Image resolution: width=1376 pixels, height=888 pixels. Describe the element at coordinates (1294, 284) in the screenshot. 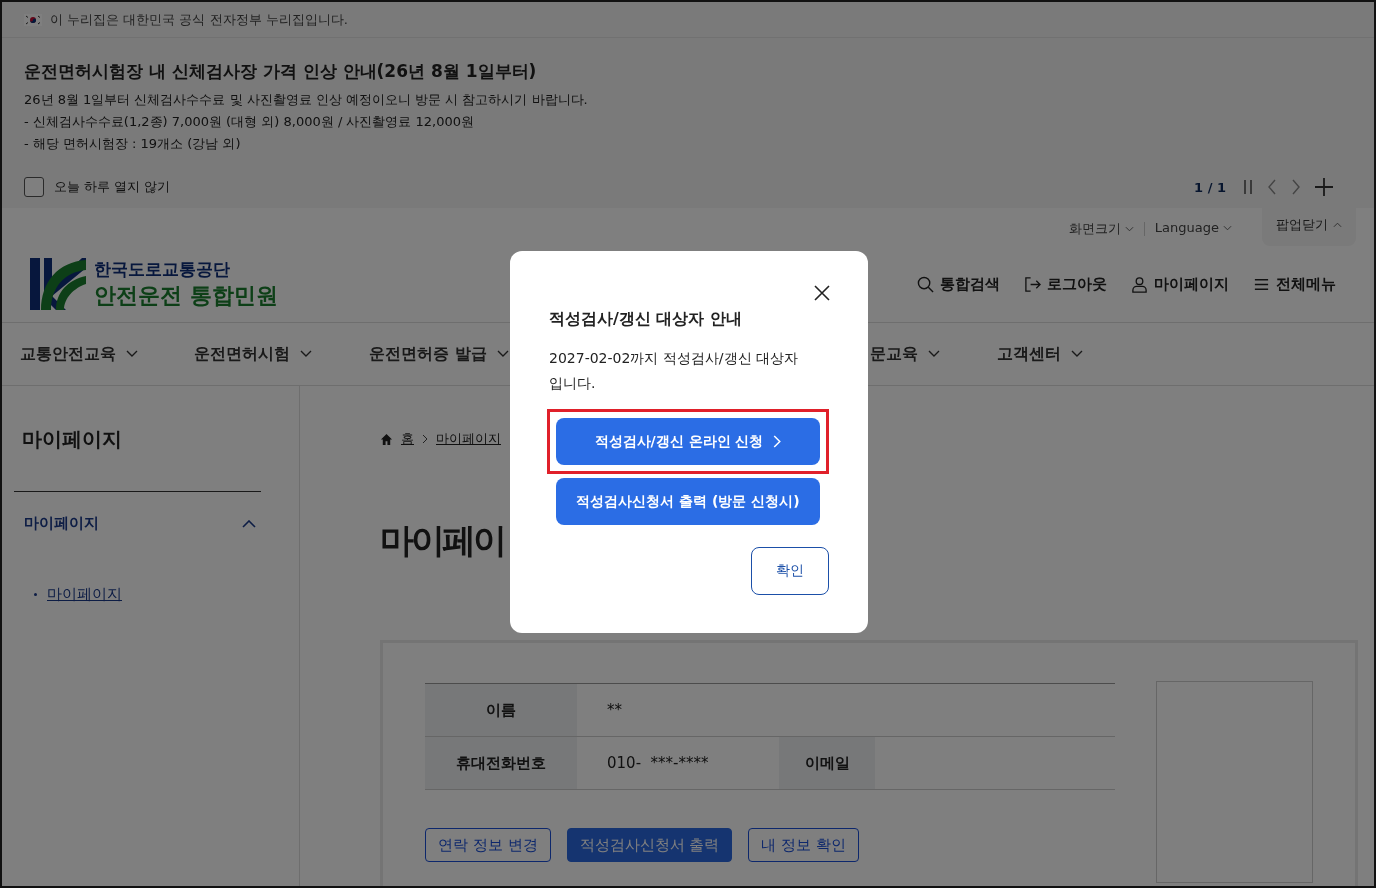

I see `header-link: 전체메뉴` at that location.